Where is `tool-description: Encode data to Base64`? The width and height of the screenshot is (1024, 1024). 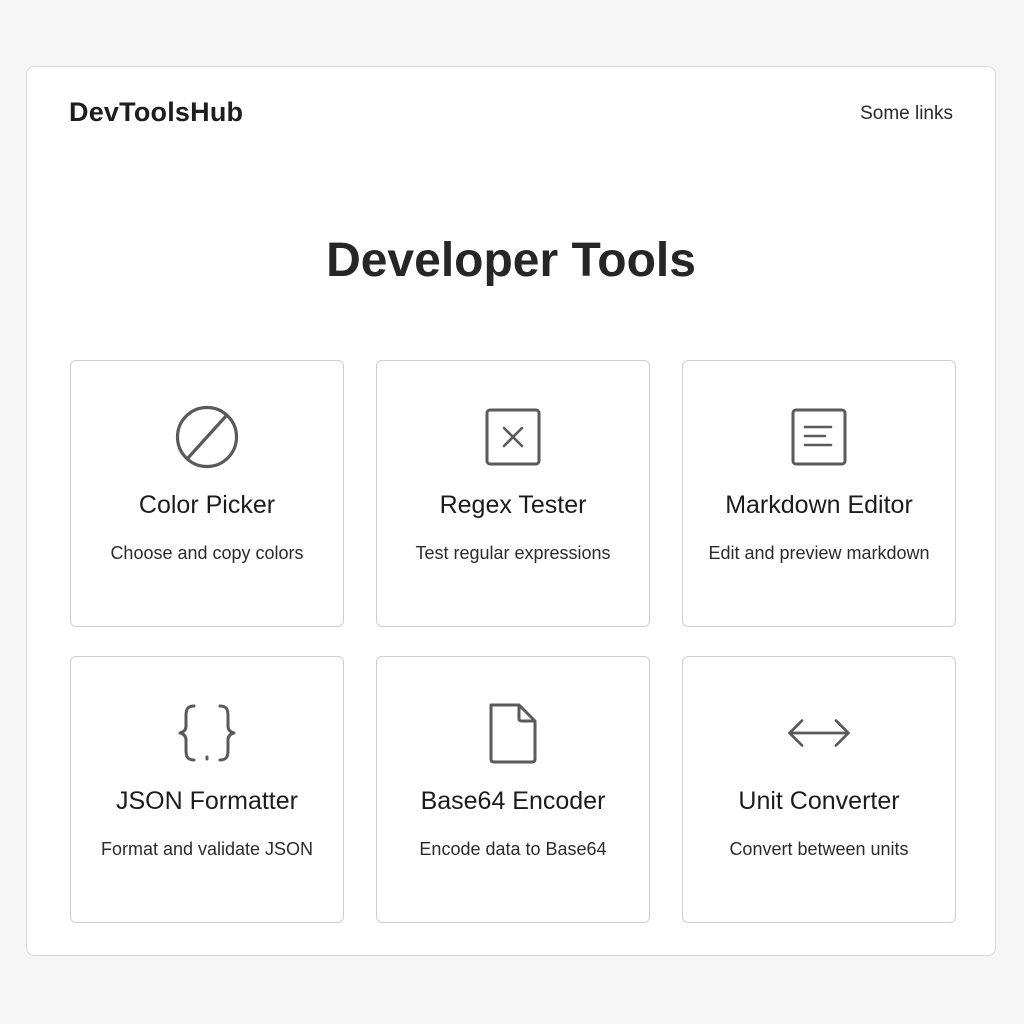 tool-description: Encode data to Base64 is located at coordinates (513, 849).